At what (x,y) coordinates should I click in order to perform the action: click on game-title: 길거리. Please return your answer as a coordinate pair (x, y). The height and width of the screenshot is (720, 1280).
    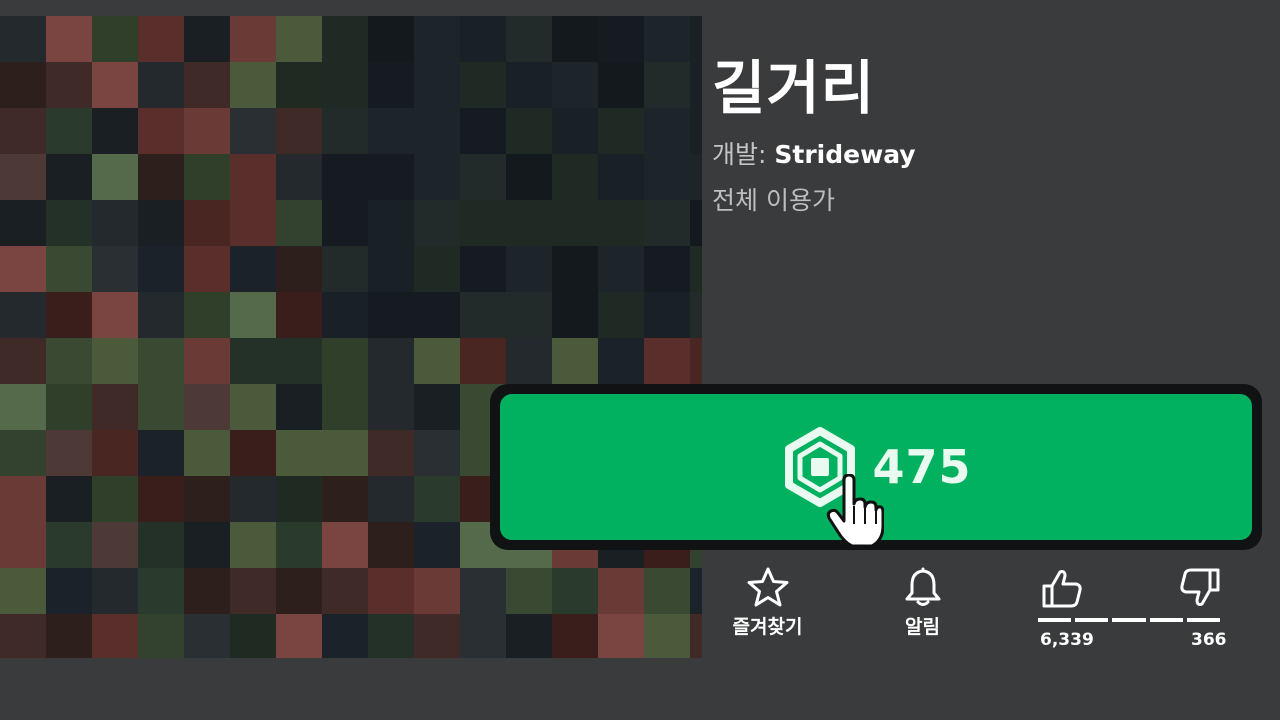
    Looking at the image, I should click on (794, 88).